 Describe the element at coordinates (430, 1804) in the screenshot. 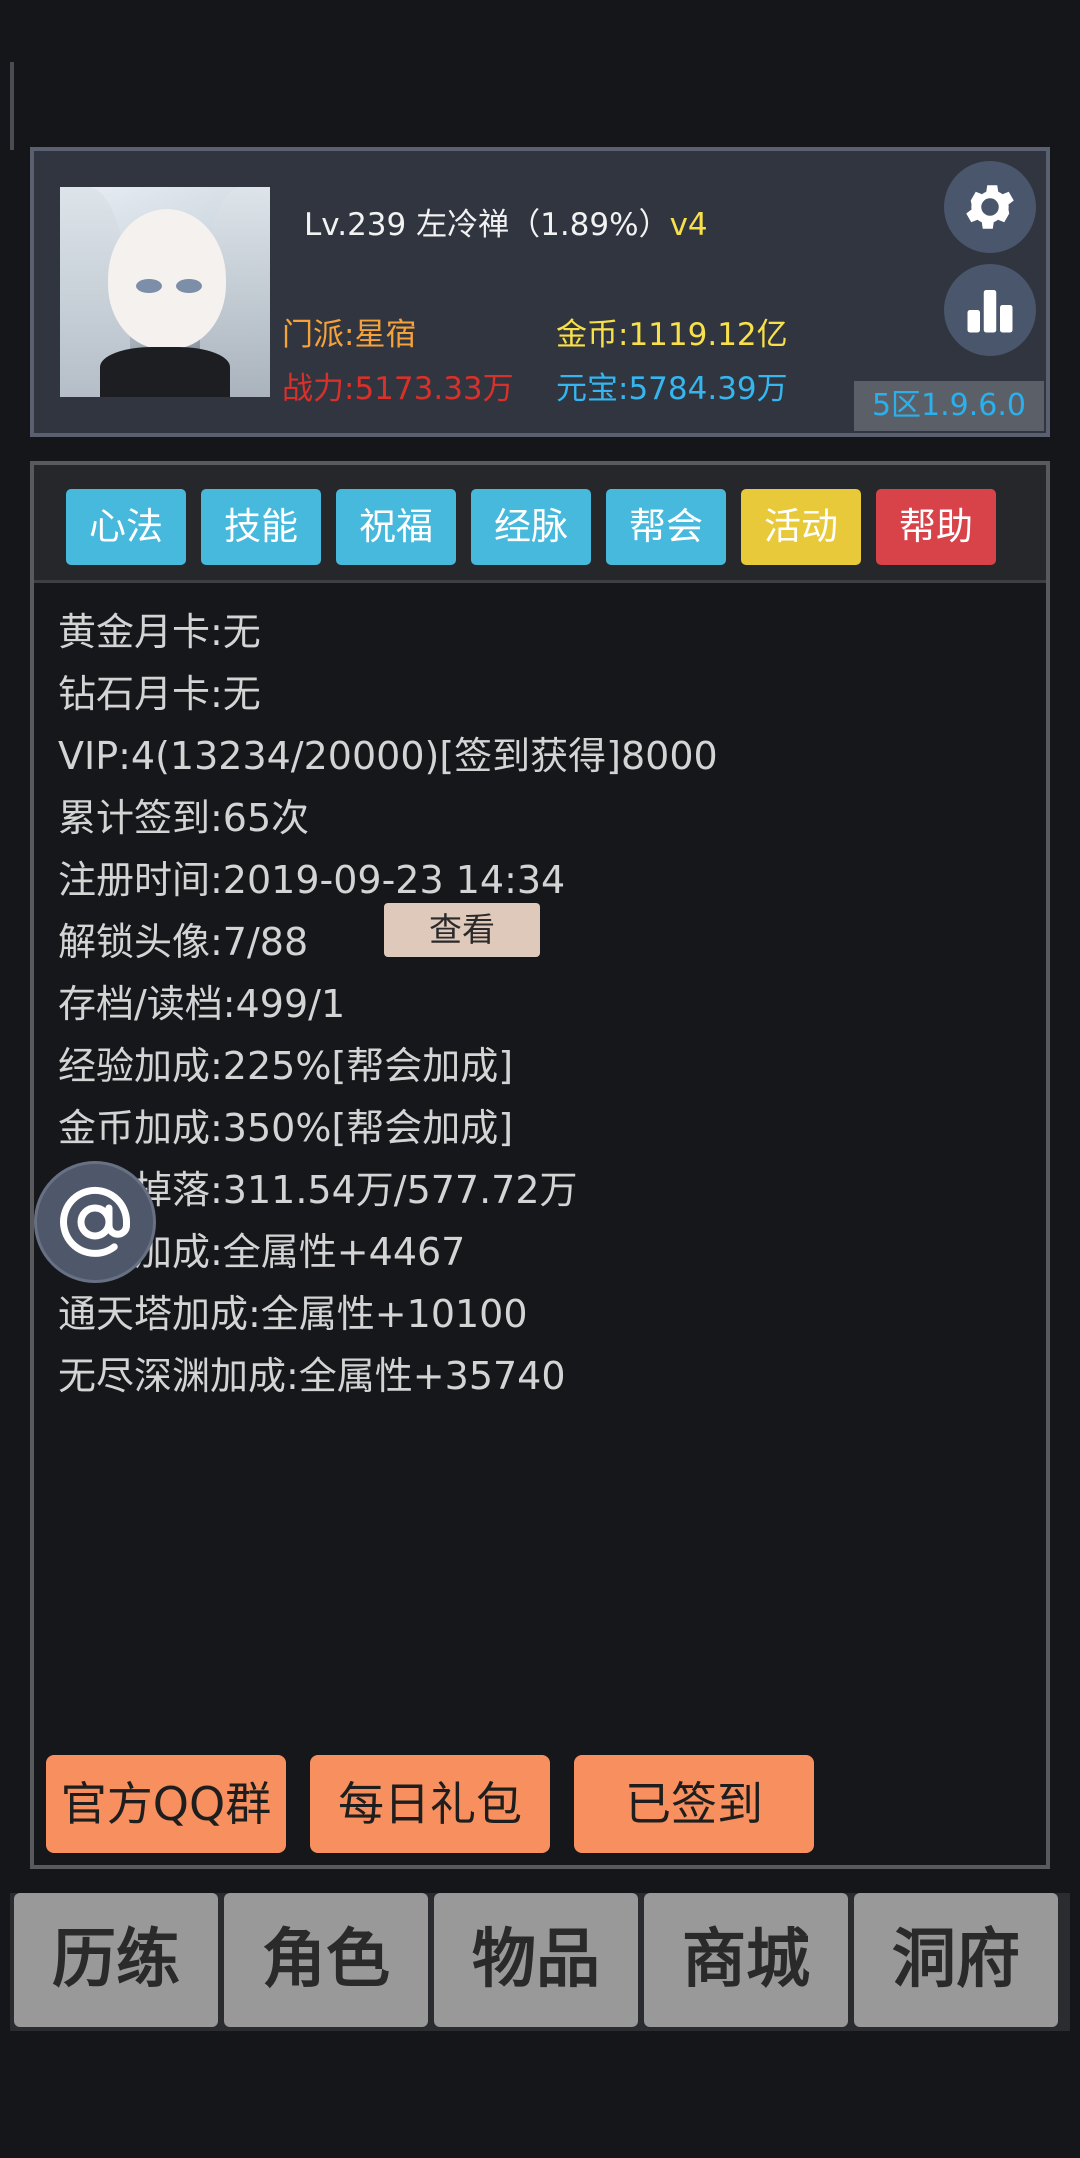

I see `daily-gift-button: 每日礼包` at that location.